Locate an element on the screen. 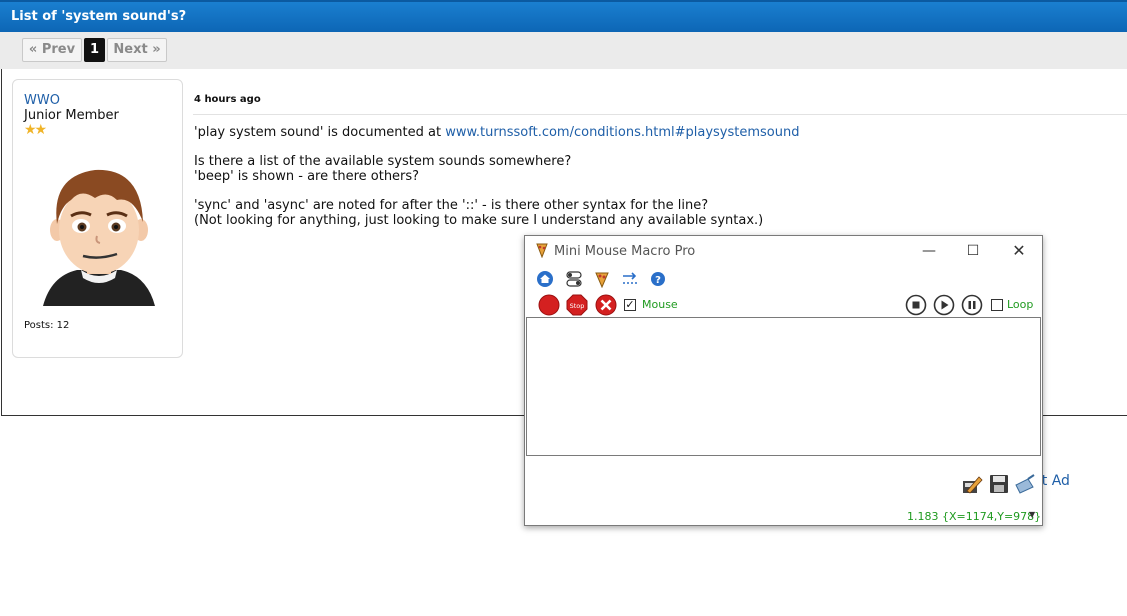 Image resolution: width=1127 pixels, height=616 pixels. user-post-count: Posts: 12 is located at coordinates (47, 325).